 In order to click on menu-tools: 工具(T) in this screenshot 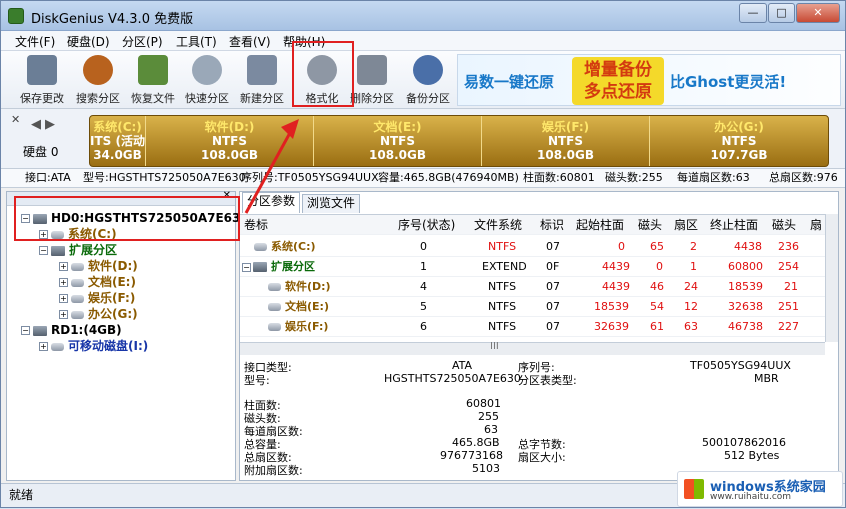, I will do `click(196, 41)`.